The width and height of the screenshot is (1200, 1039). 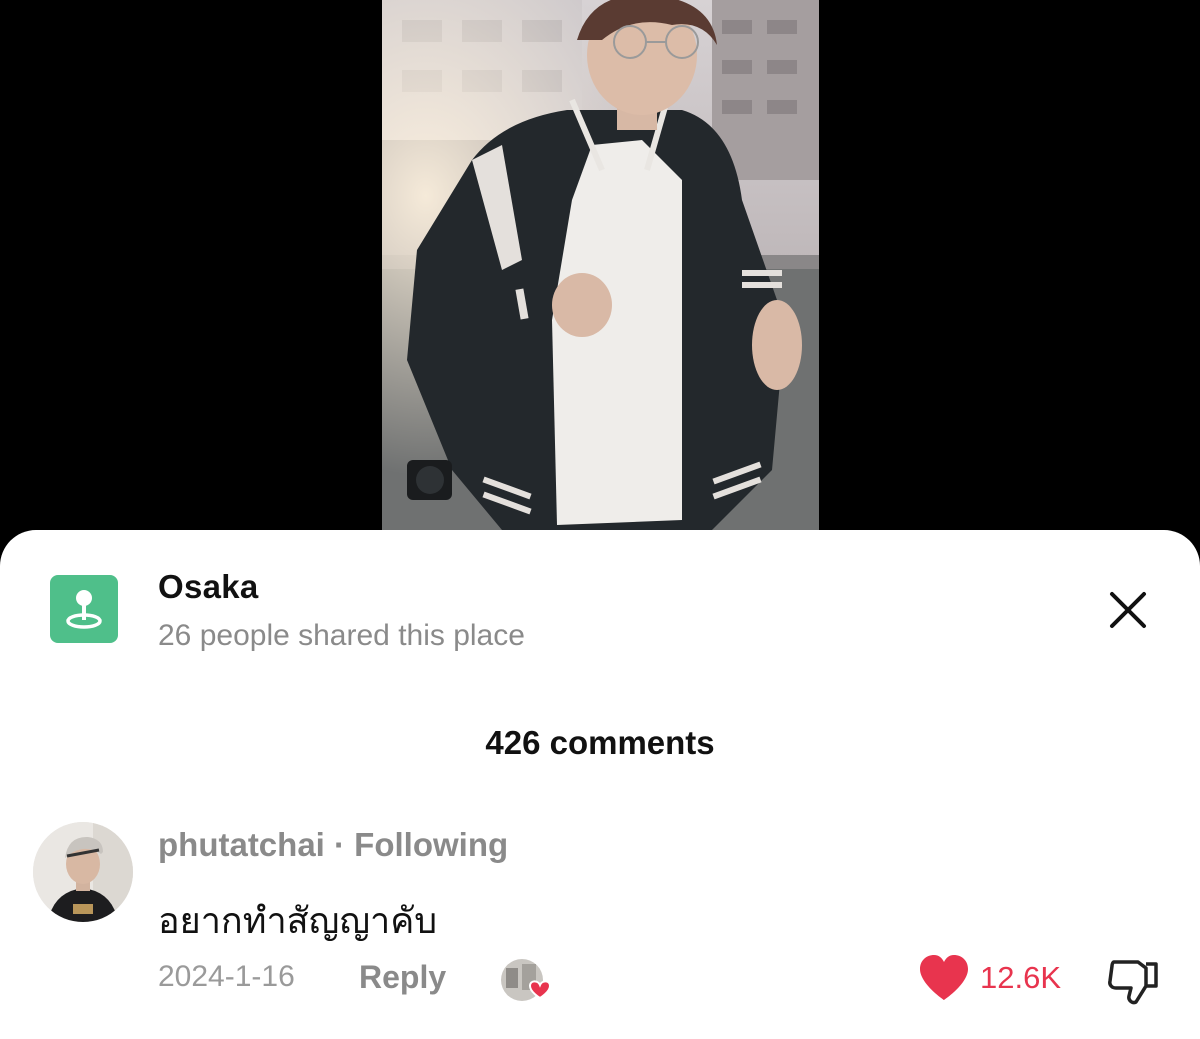 I want to click on comments-count-header: 426 comments, so click(x=600, y=742).